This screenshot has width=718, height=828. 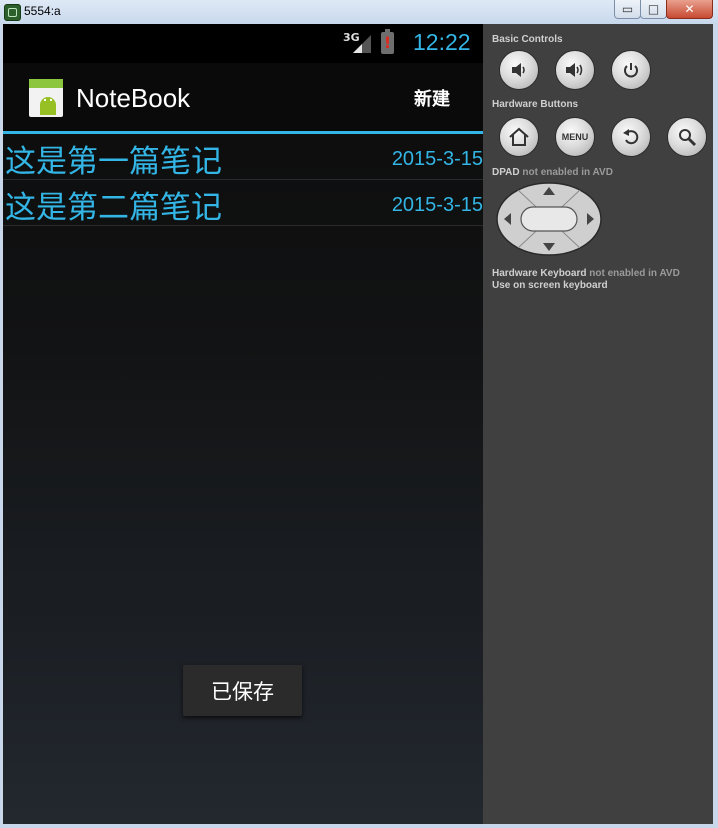 What do you see at coordinates (715, 426) in the screenshot?
I see `window-frame-right` at bounding box center [715, 426].